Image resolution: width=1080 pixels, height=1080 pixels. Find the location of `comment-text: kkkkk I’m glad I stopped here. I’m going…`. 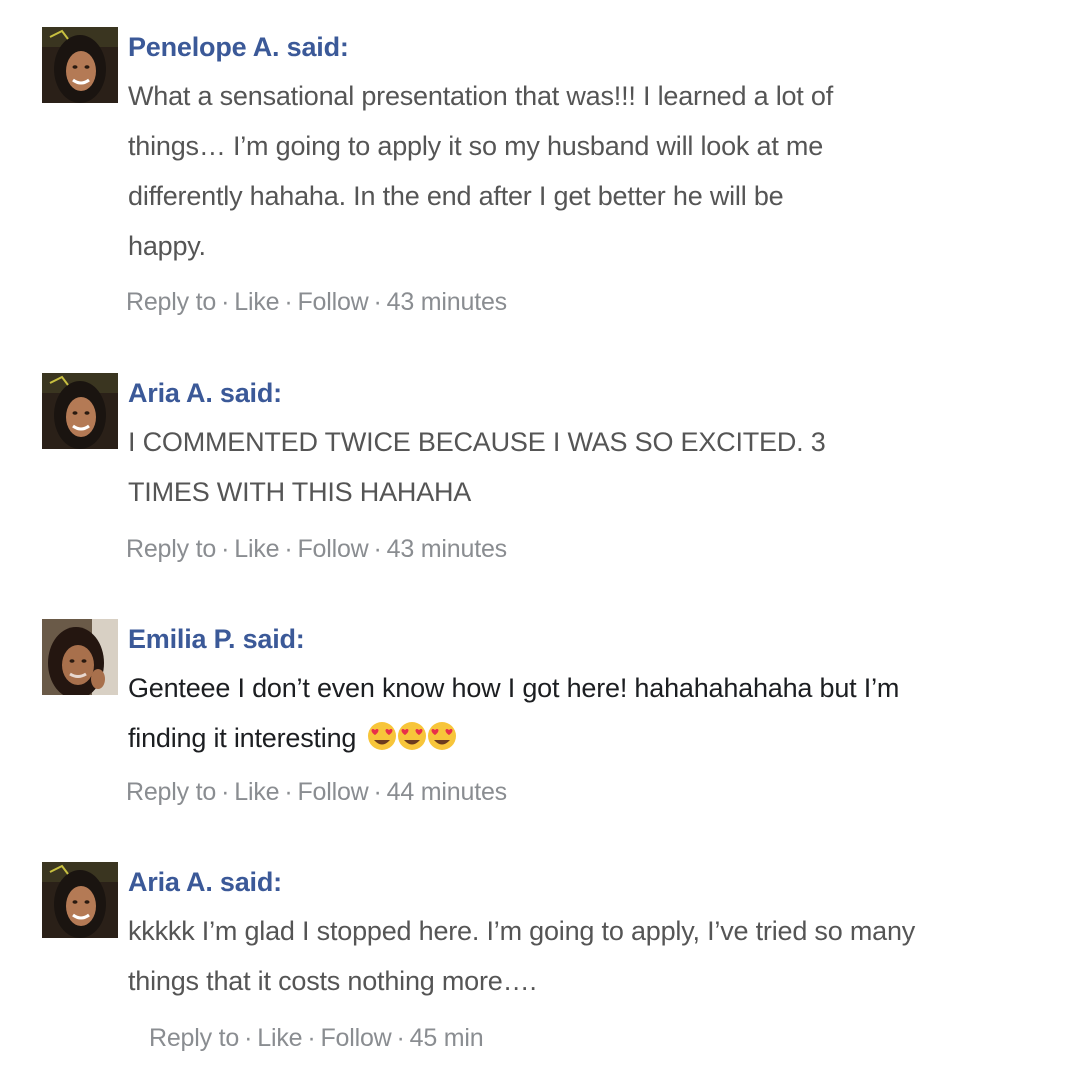

comment-text: kkkkk I’m glad I stopped here. I’m going… is located at coordinates (578, 956).